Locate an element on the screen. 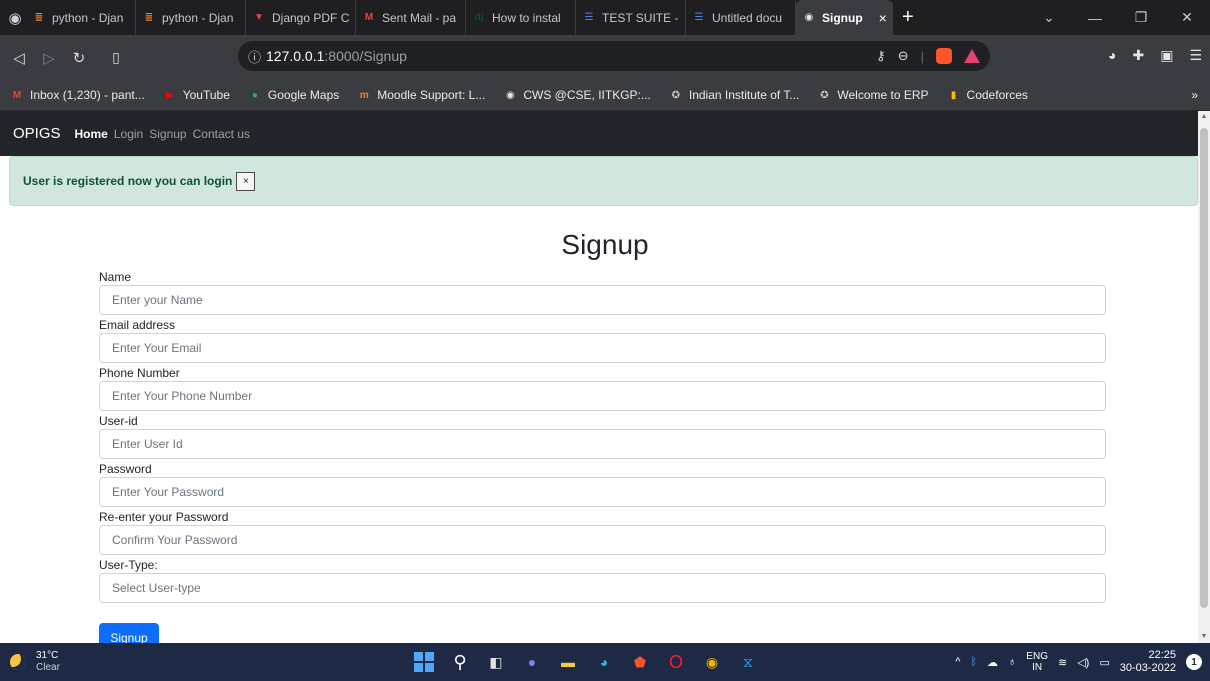 The height and width of the screenshot is (681, 1210). wallet-icon: ▣ is located at coordinates (1166, 55).